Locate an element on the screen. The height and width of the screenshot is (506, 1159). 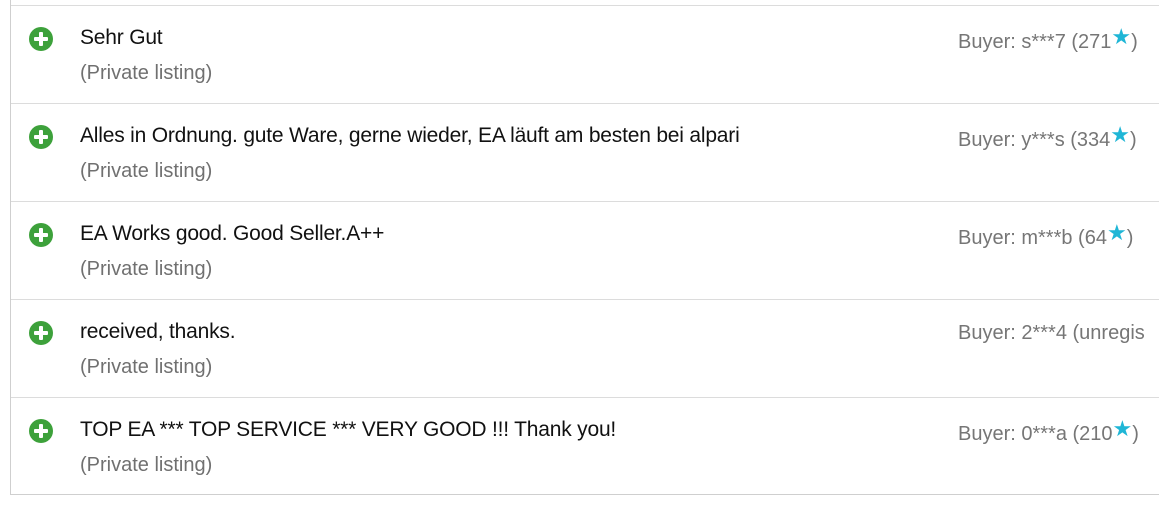
buyer-info: Buyer: y***s (334★) is located at coordinates (1047, 137).